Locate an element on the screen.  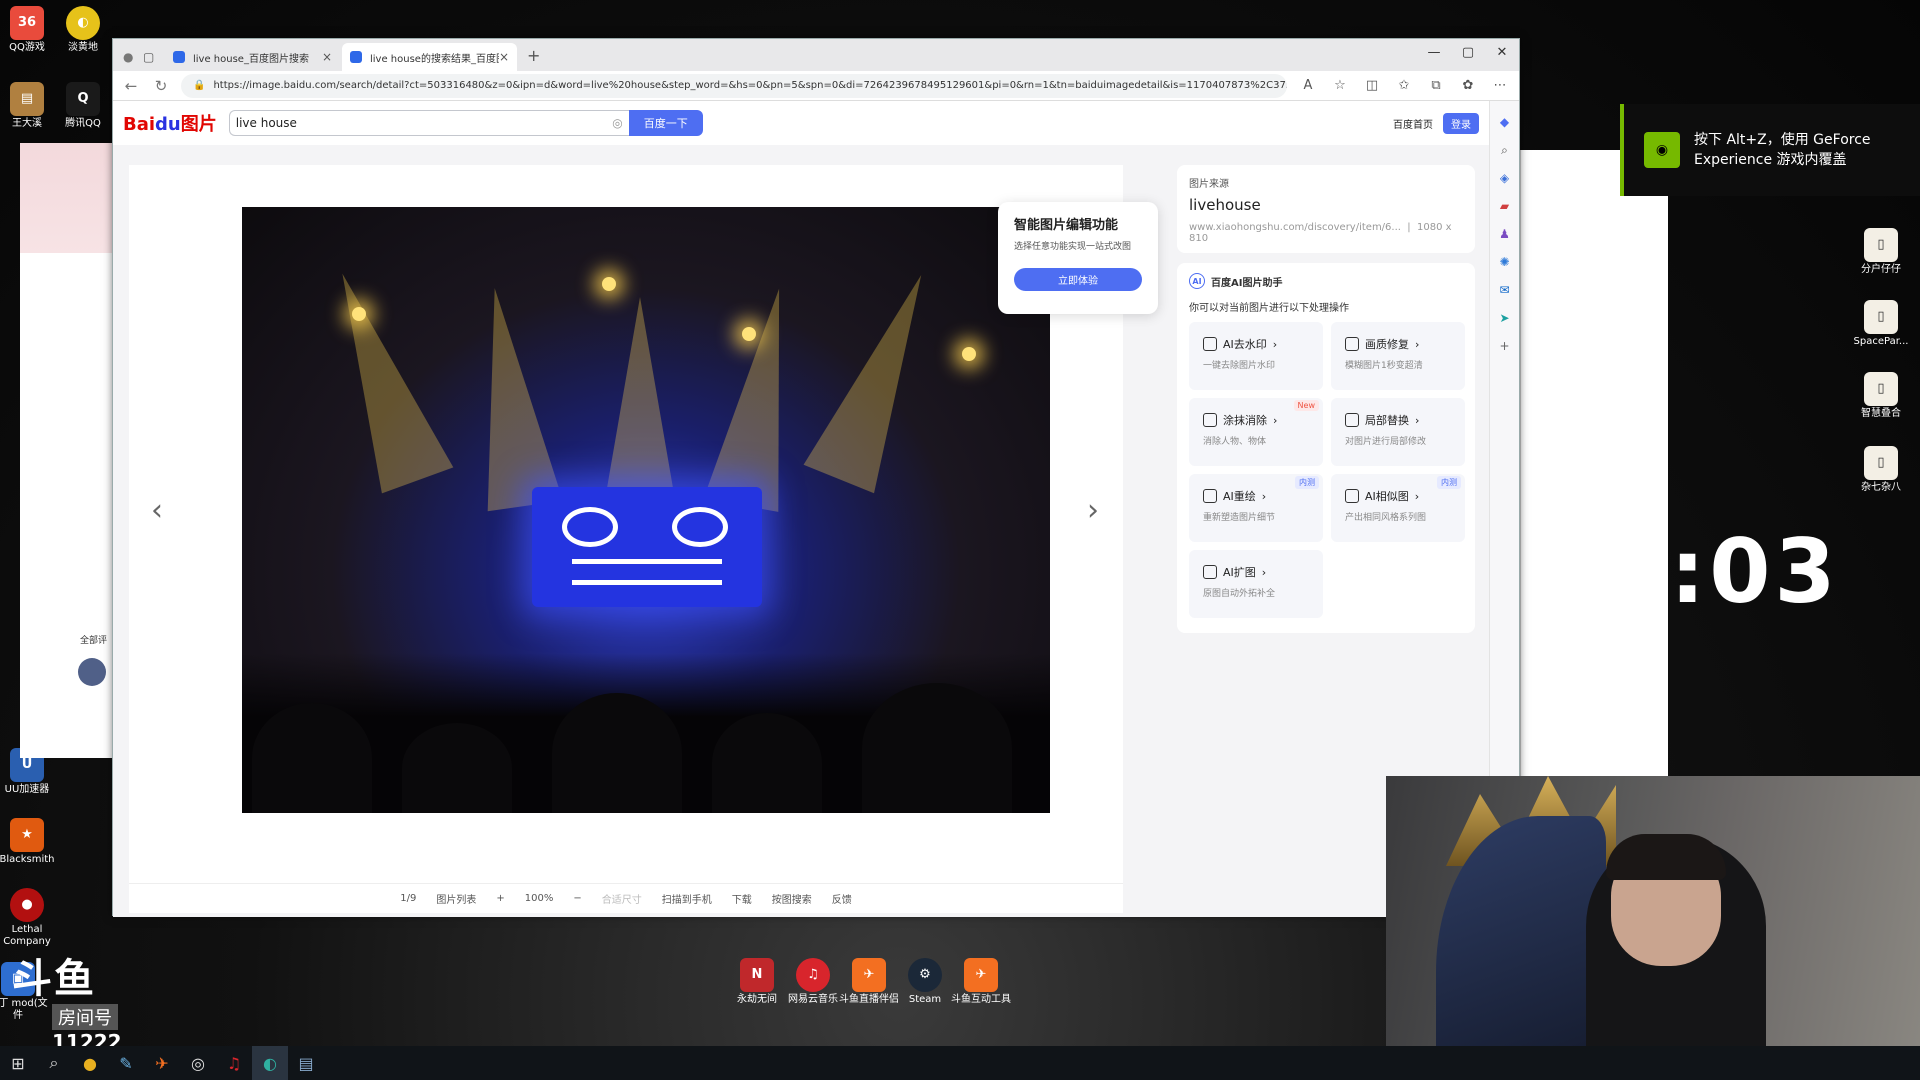
desktop-icon-right-1: ▯ 分户仔仔 is located at coordinates (1881, 252).